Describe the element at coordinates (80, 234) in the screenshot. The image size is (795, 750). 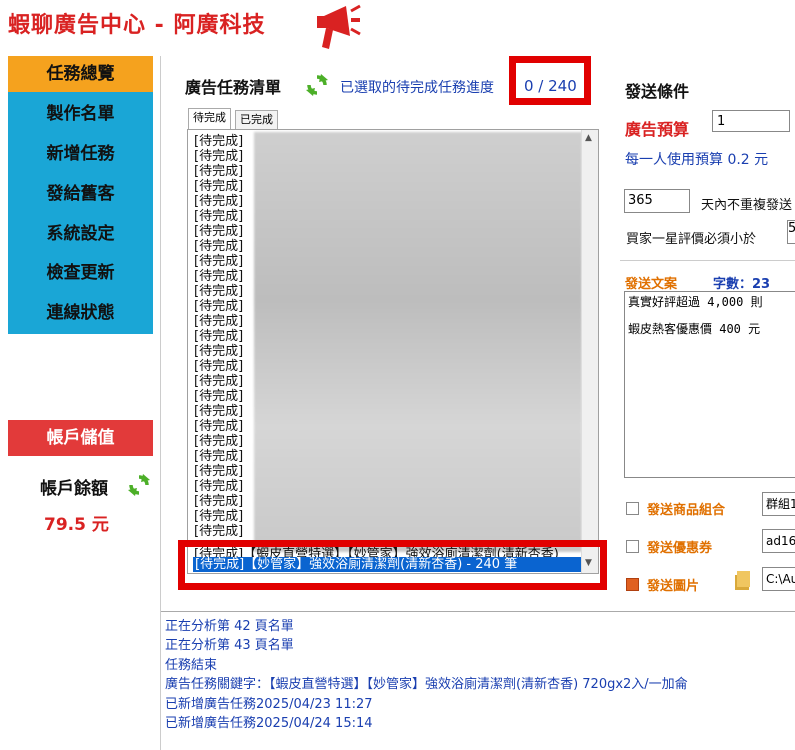
I see `sidebar-item-settings: 系統設定` at that location.